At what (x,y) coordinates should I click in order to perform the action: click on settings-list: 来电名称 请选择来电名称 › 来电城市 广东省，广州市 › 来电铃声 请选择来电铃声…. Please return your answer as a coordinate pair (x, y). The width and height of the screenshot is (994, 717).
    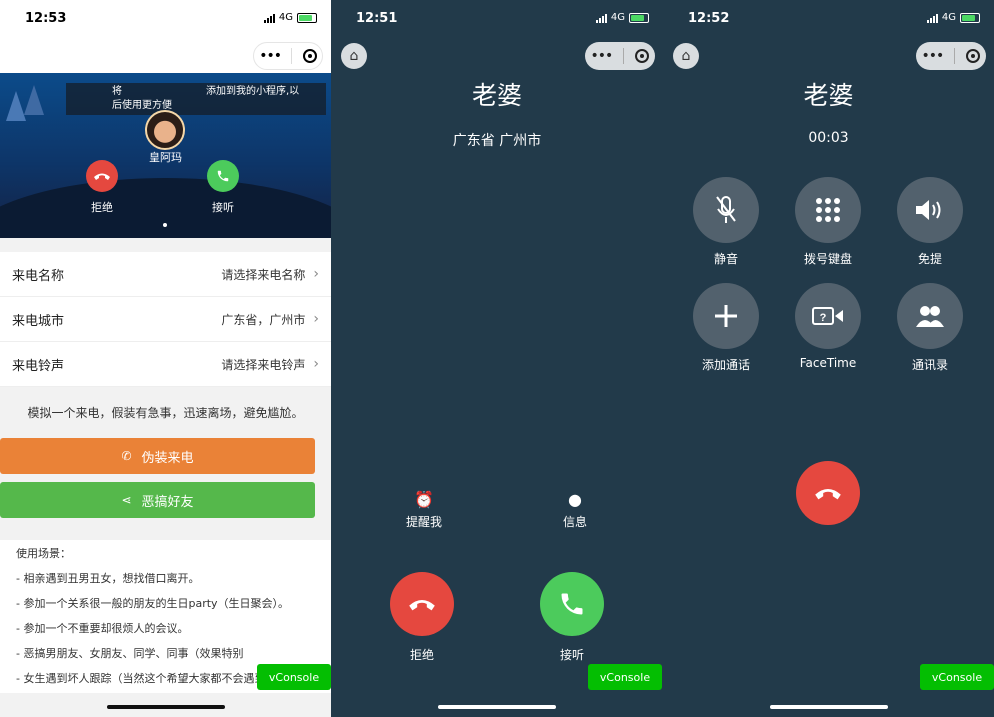
    Looking at the image, I should click on (165, 319).